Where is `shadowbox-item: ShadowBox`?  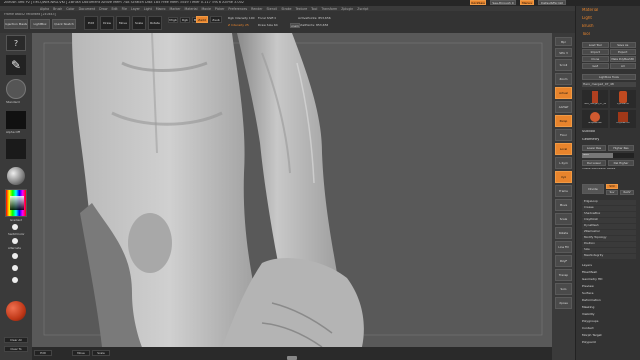
shadowbox-item: ShadowBox is located at coordinates (609, 214).